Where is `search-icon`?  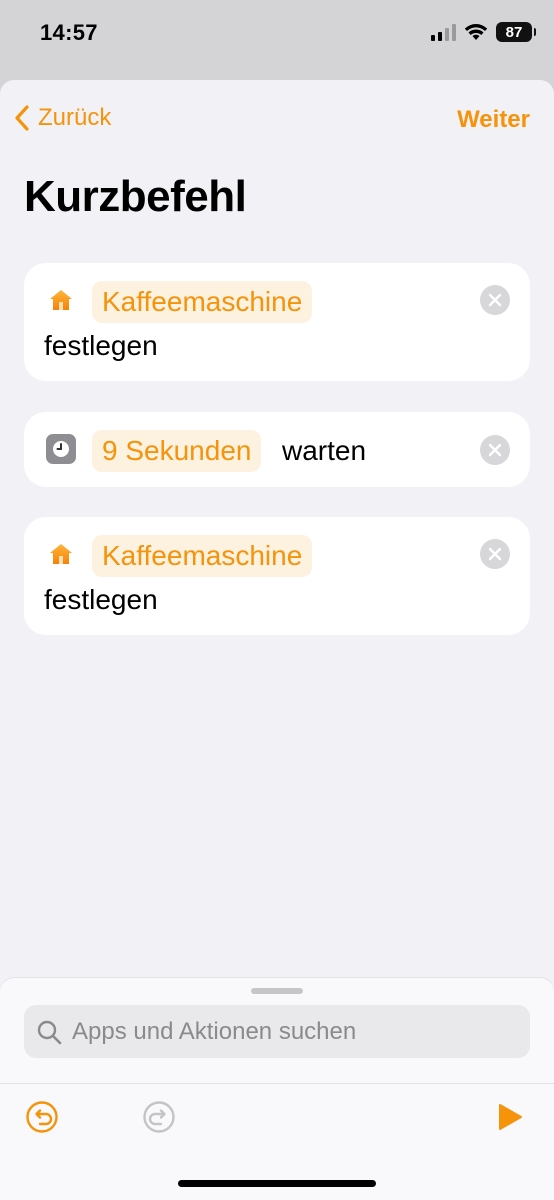
search-icon is located at coordinates (49, 1032).